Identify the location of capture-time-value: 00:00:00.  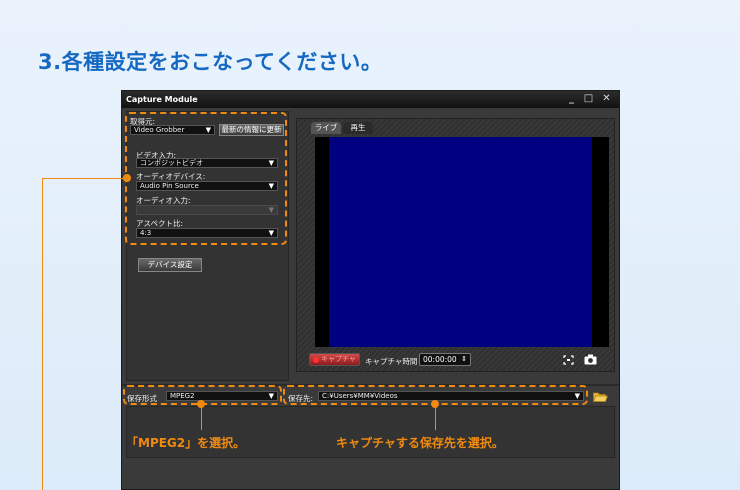
(440, 359).